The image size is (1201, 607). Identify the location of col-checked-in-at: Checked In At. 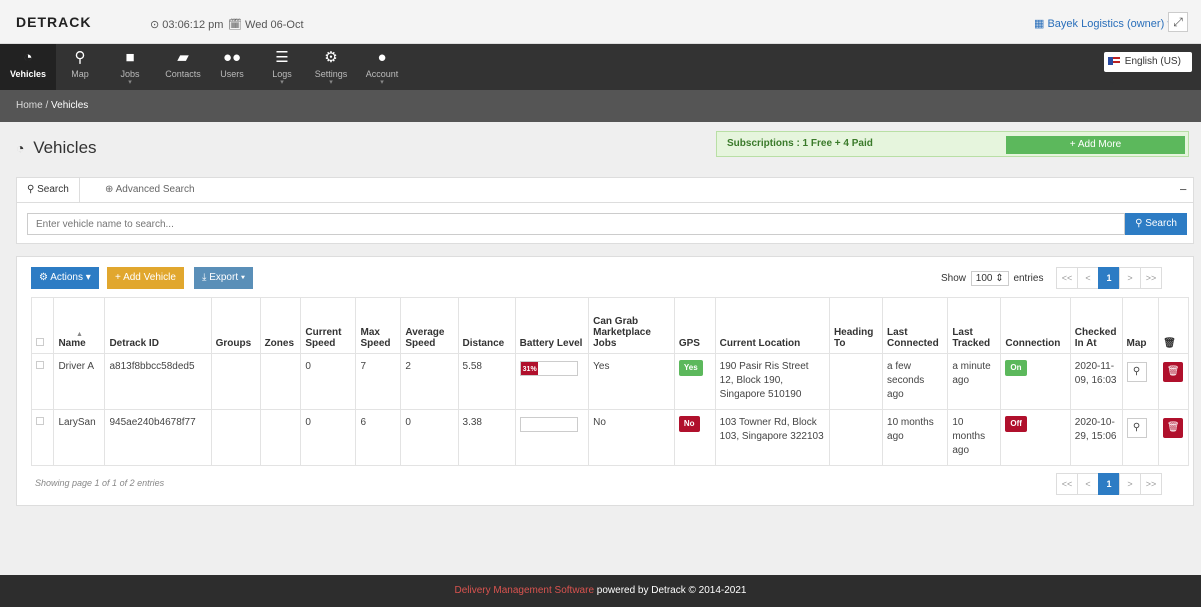
(1096, 325).